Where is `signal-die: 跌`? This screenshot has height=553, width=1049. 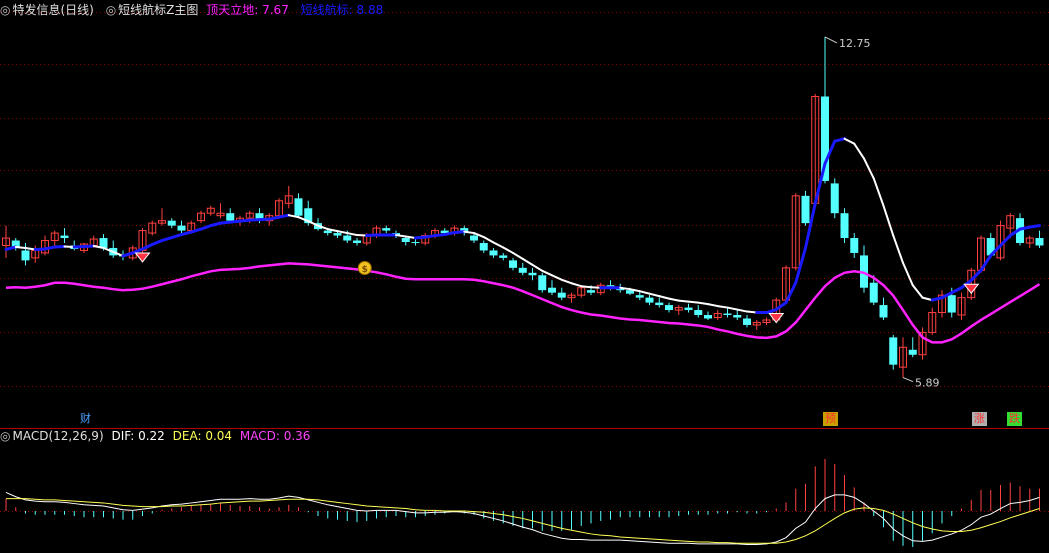 signal-die: 跌 is located at coordinates (1014, 419).